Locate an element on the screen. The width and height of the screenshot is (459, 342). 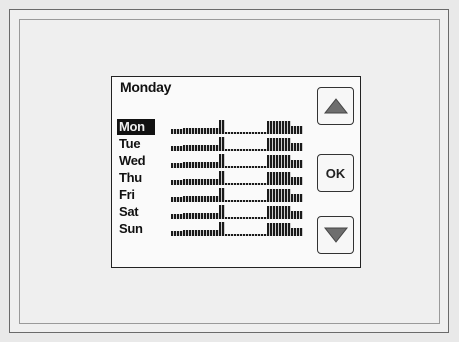
ok-button: OK is located at coordinates (335, 173).